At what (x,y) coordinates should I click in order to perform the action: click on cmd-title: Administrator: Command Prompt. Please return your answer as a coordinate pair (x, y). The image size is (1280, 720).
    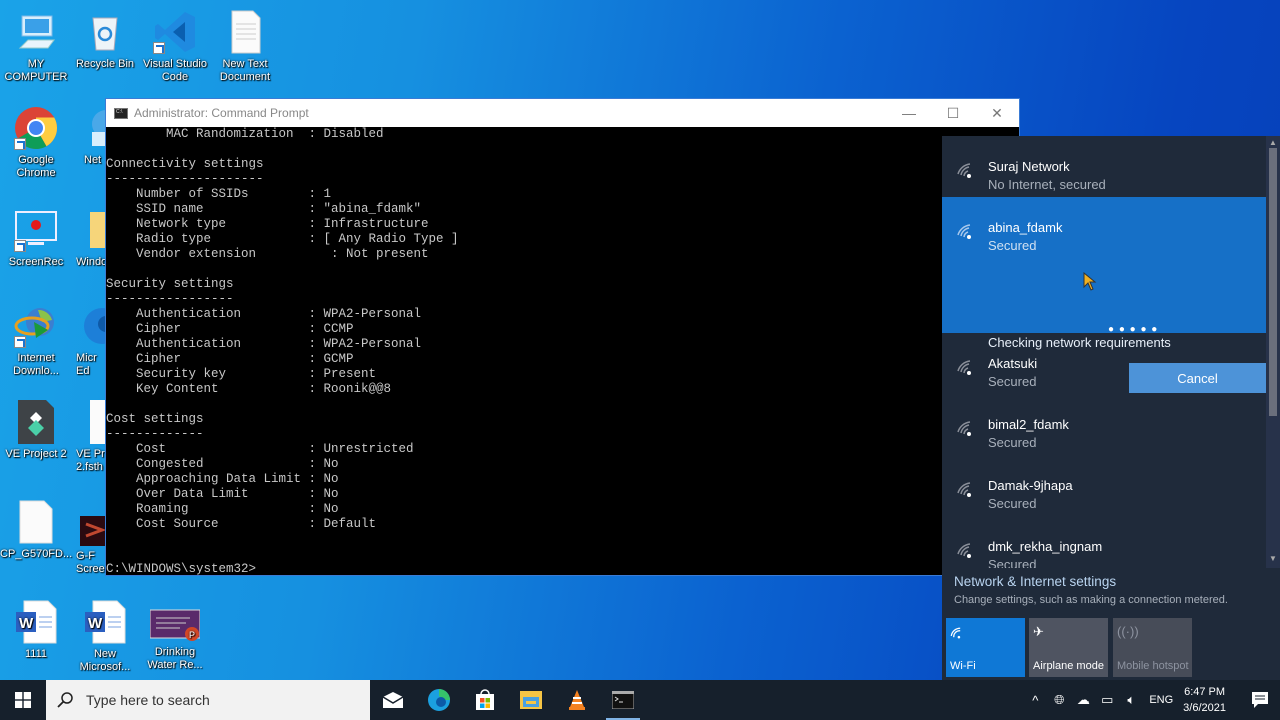
    Looking at the image, I should click on (221, 113).